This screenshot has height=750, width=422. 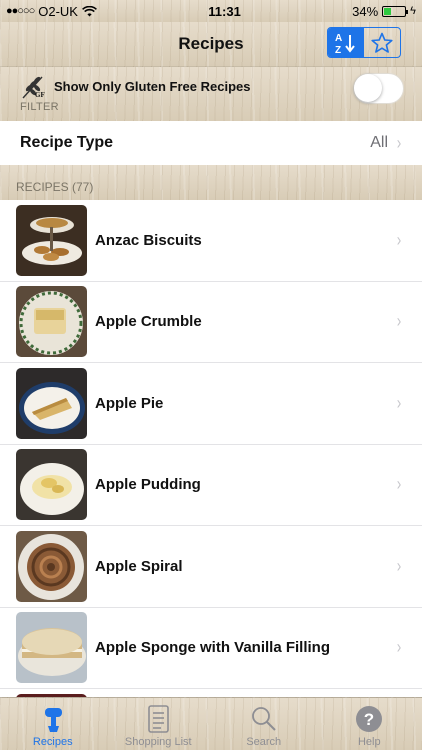 What do you see at coordinates (211, 322) in the screenshot?
I see `list-item: Apple Crumble ›` at bounding box center [211, 322].